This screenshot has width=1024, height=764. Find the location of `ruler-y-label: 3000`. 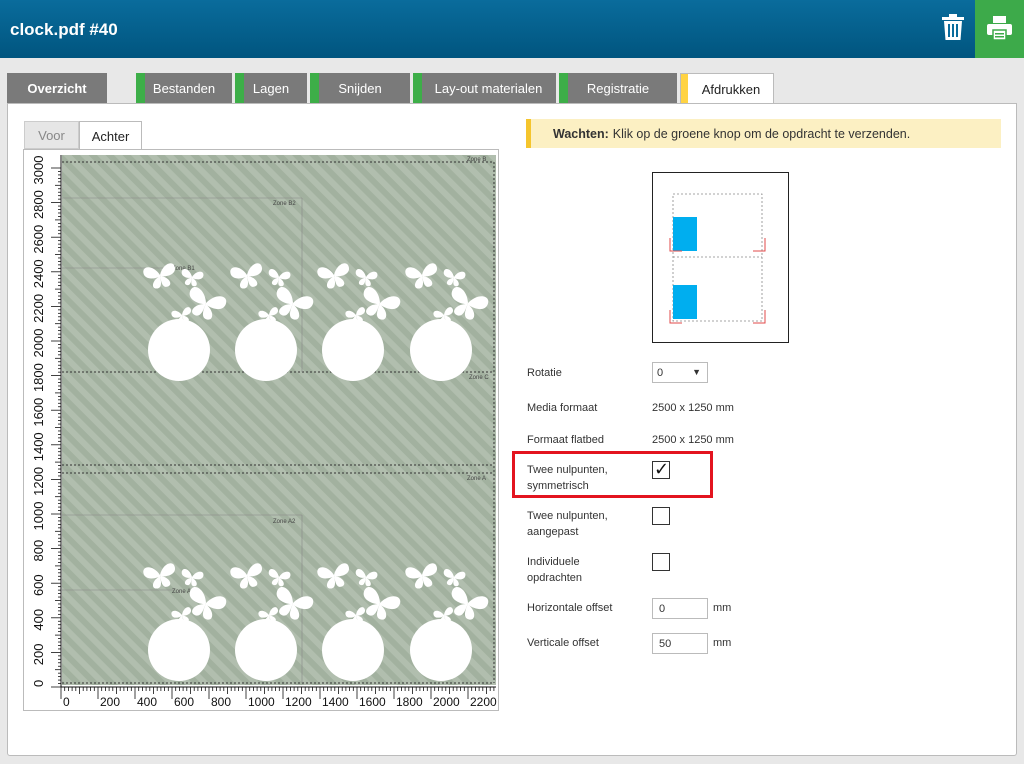

ruler-y-label: 3000 is located at coordinates (38, 170).